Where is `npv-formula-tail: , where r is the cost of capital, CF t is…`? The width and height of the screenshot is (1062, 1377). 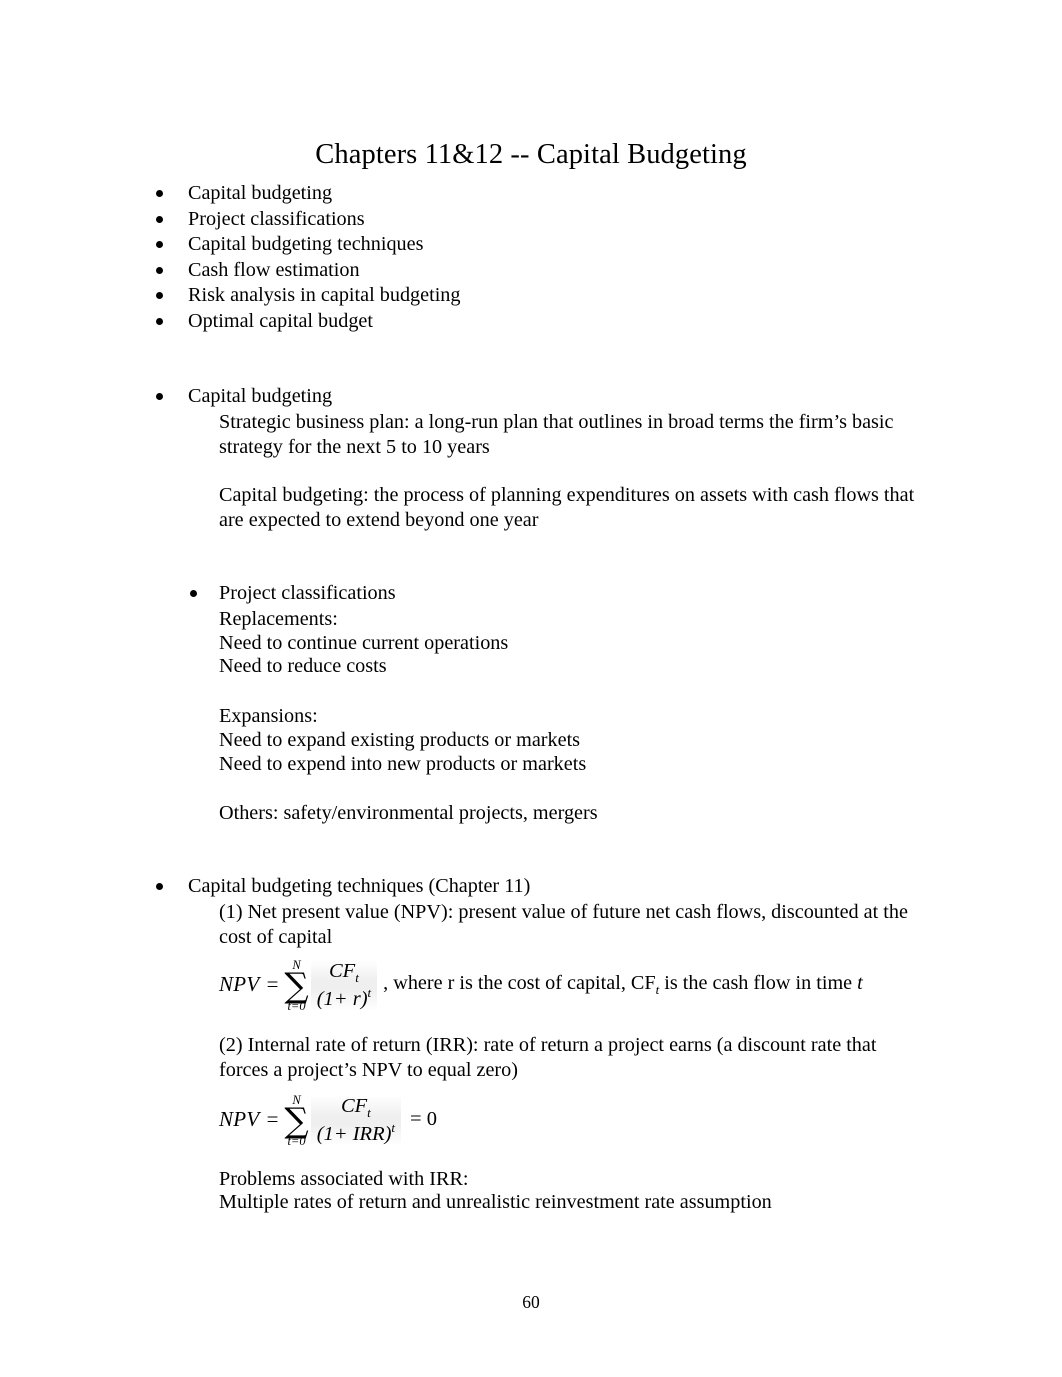 npv-formula-tail: , where r is the cost of capital, CF t is… is located at coordinates (623, 984).